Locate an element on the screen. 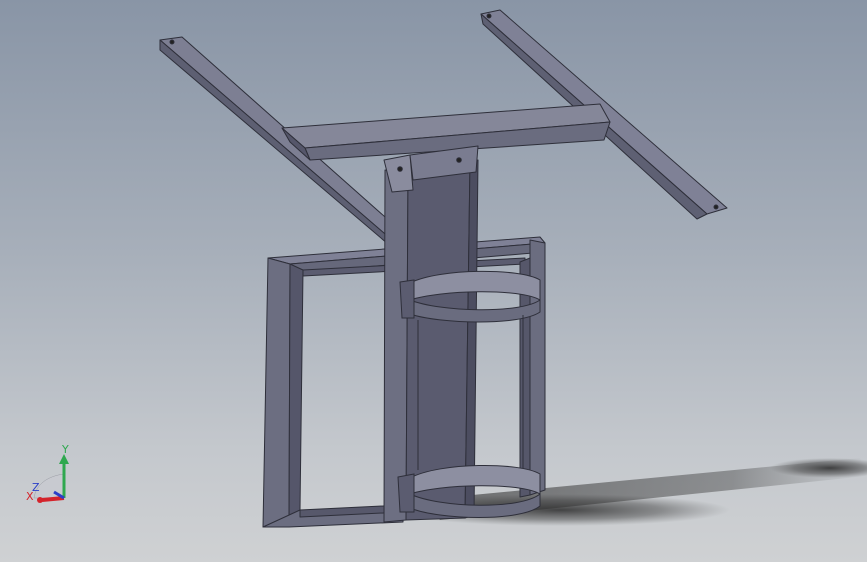 This screenshot has width=867, height=562. x-axis-cap is located at coordinates (40, 500).